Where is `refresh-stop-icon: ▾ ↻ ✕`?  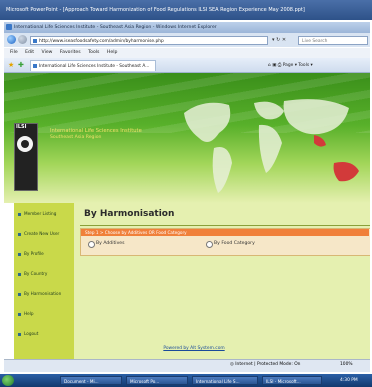
refresh-stop-icon: ▾ ↻ ✕ is located at coordinates (283, 40).